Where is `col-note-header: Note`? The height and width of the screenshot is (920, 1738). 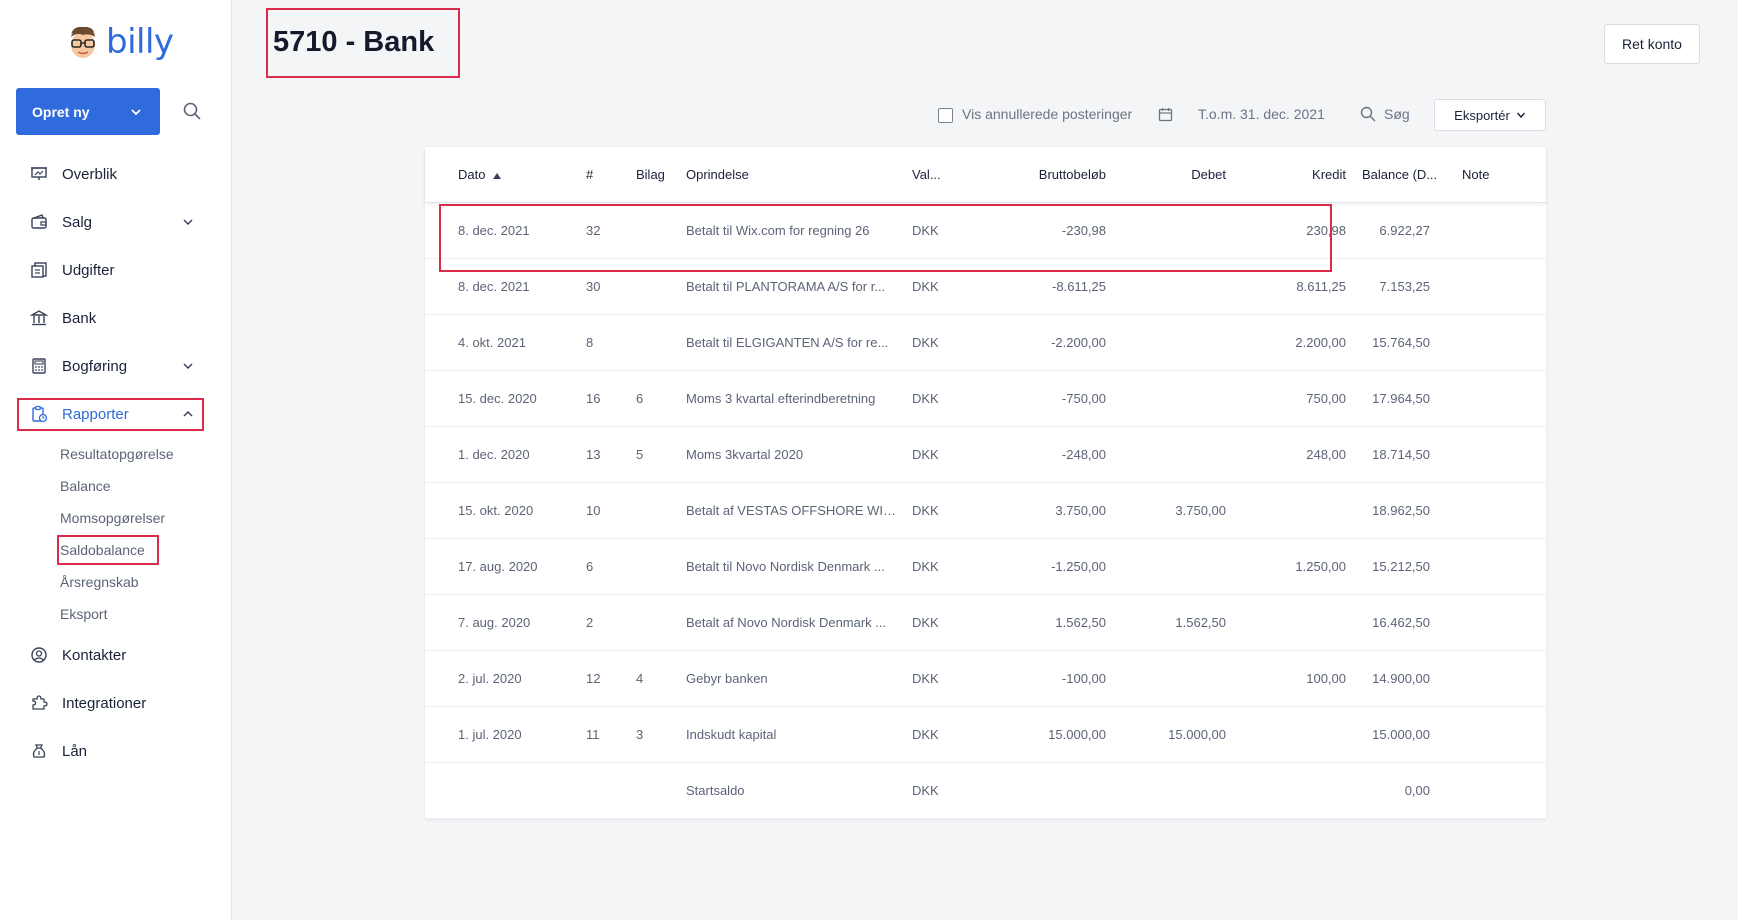
col-note-header: Note is located at coordinates (1475, 174).